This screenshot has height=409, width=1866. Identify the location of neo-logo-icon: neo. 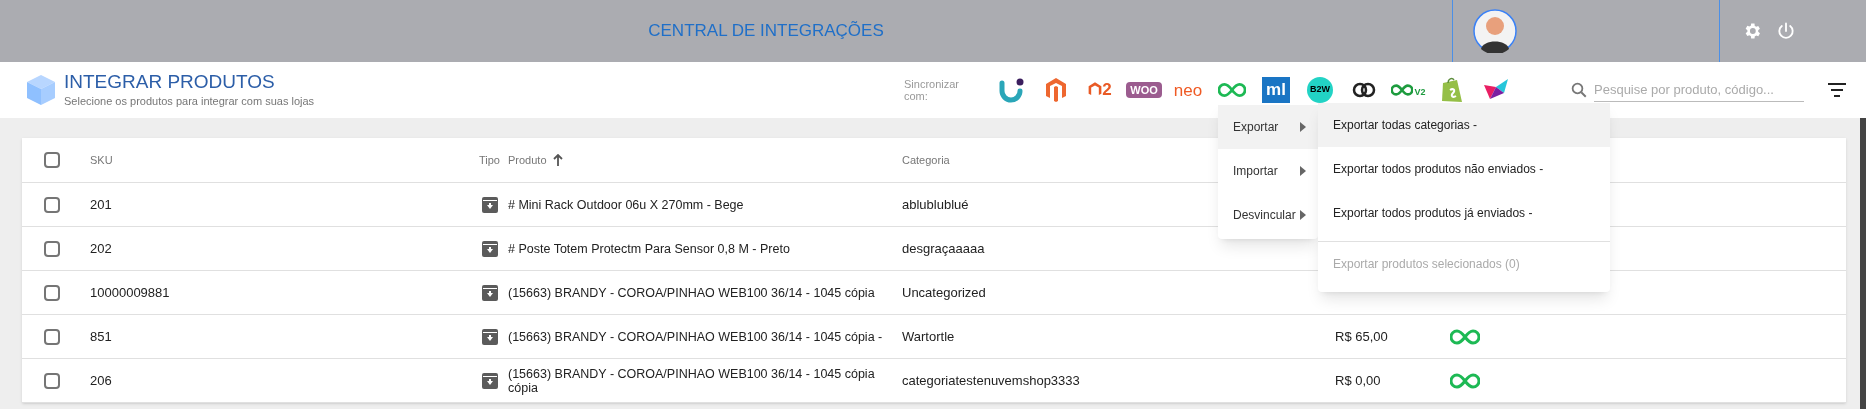
(1188, 90).